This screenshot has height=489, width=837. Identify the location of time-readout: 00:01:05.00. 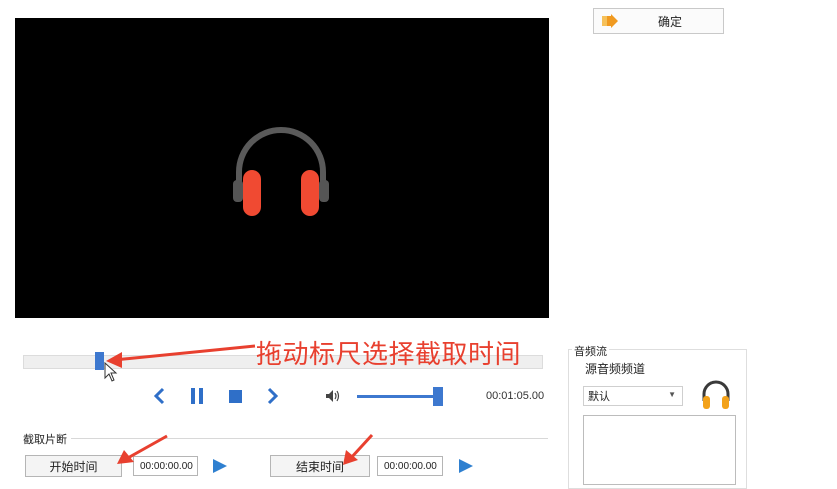
(515, 396).